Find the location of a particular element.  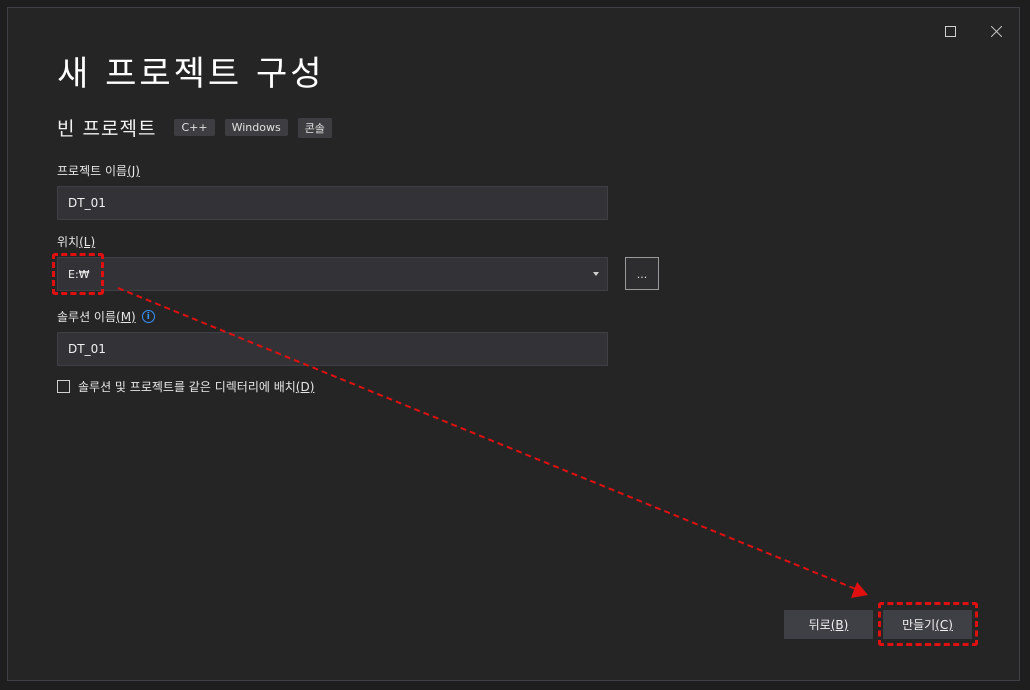

arrow-head is located at coordinates (859, 590).